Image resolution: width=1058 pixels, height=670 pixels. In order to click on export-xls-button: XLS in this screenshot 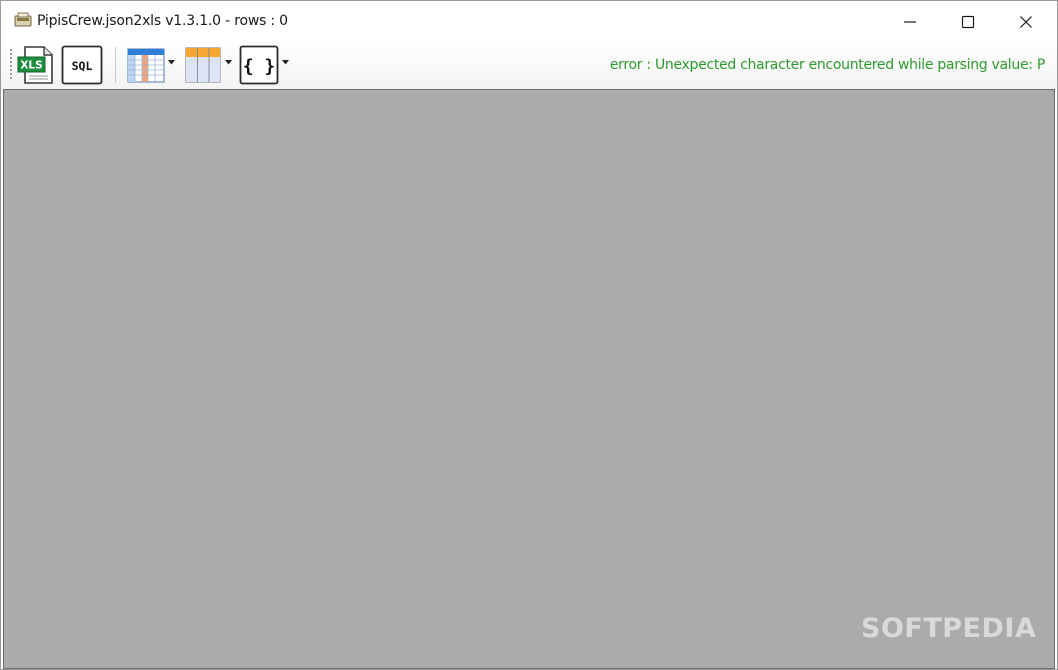, I will do `click(36, 65)`.